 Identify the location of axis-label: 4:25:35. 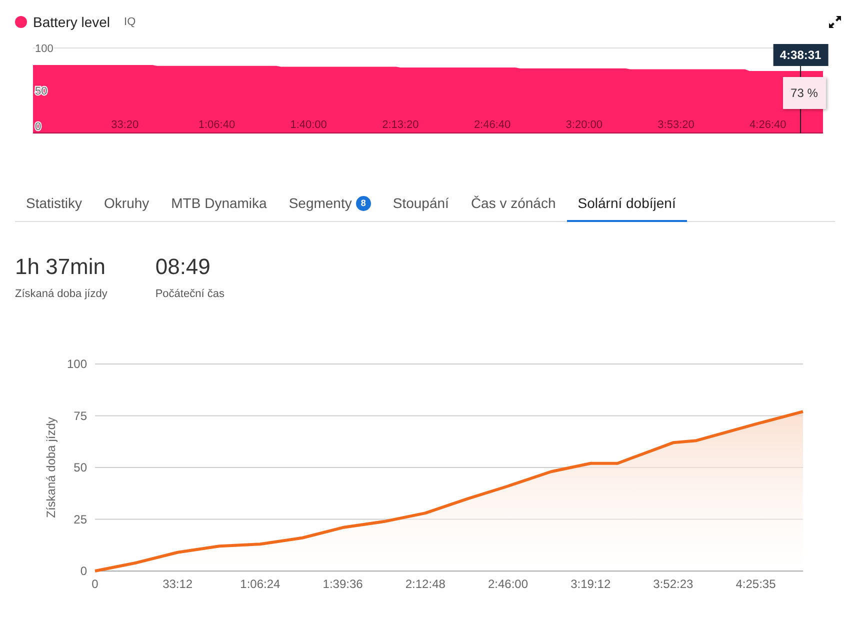
(756, 584).